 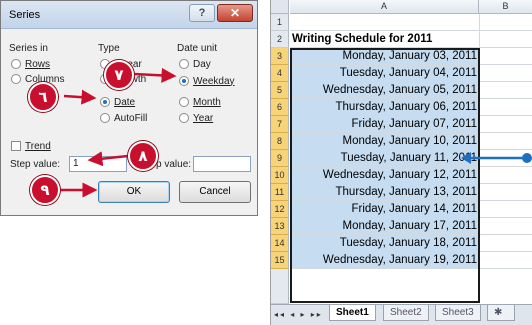 I want to click on row-header: 10, so click(x=280, y=175).